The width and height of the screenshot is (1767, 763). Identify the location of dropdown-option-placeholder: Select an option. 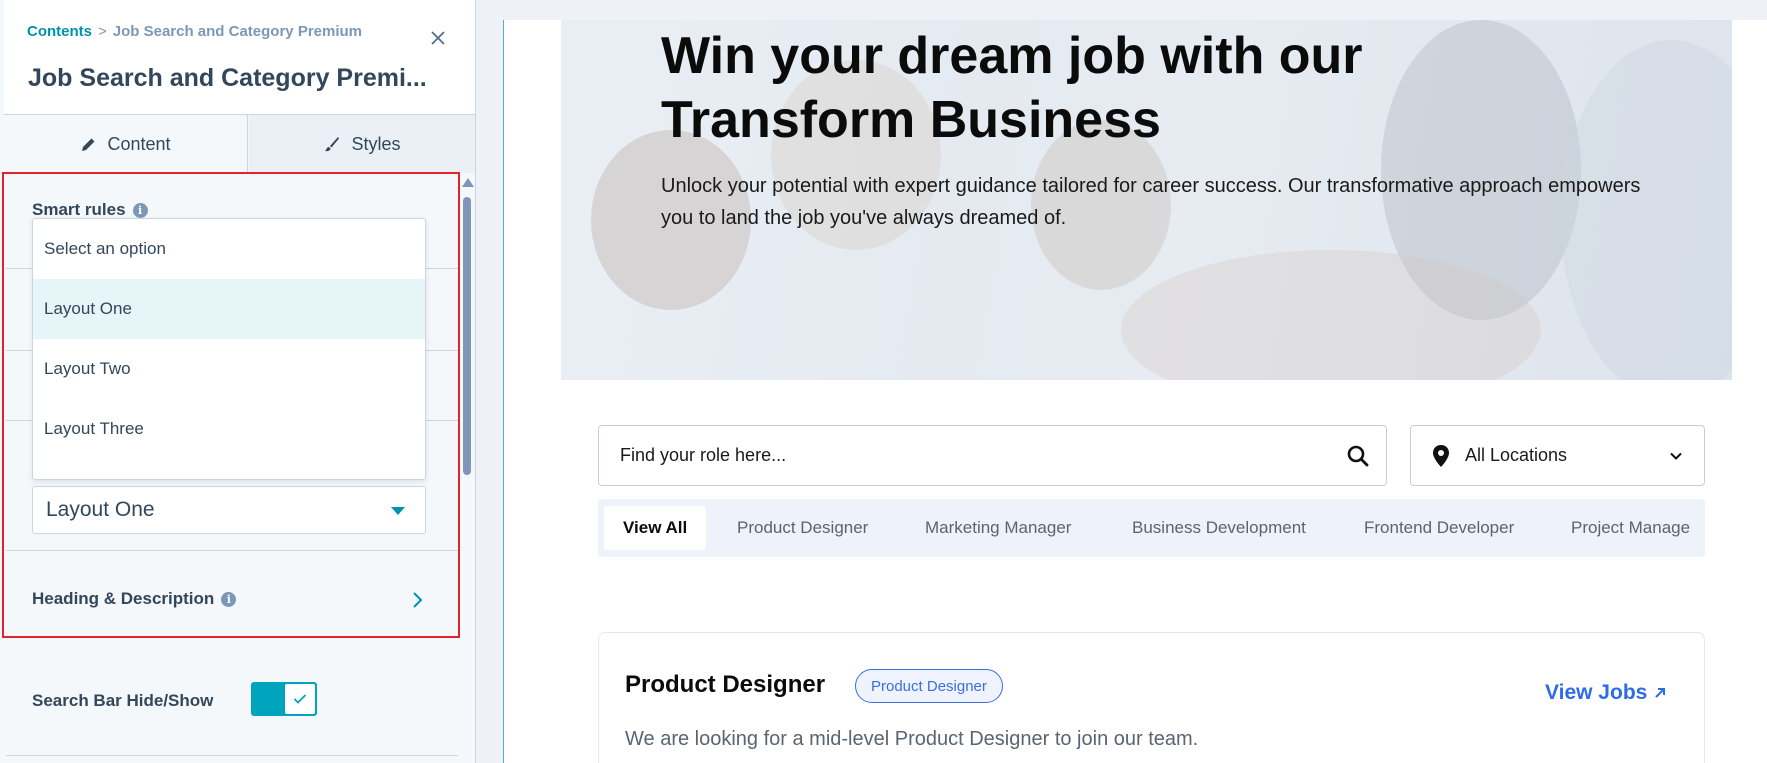
(229, 249).